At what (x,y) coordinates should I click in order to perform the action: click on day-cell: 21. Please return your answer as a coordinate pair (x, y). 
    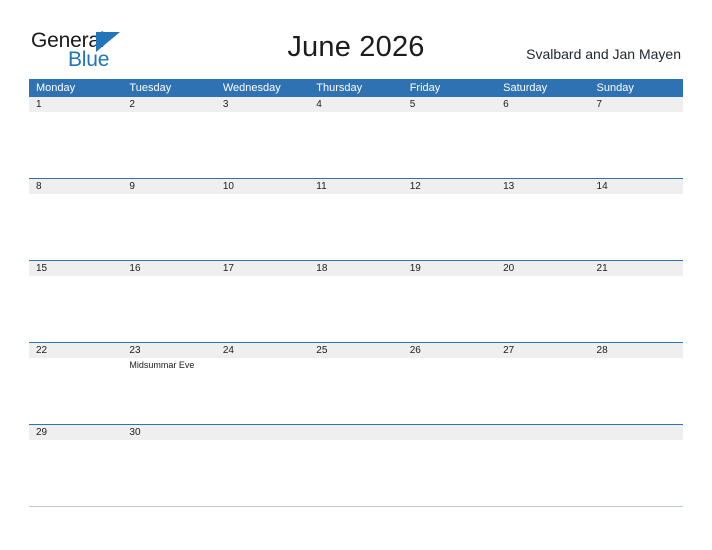
    Looking at the image, I should click on (636, 301).